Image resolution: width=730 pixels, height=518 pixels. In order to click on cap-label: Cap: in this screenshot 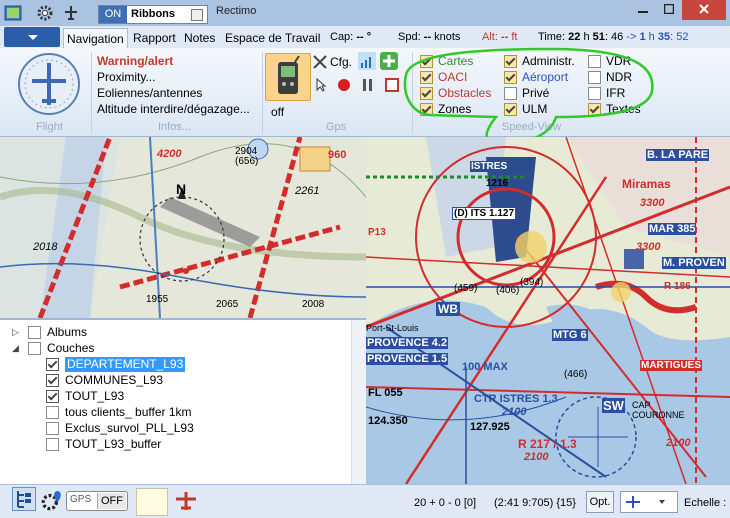, I will do `click(342, 37)`.